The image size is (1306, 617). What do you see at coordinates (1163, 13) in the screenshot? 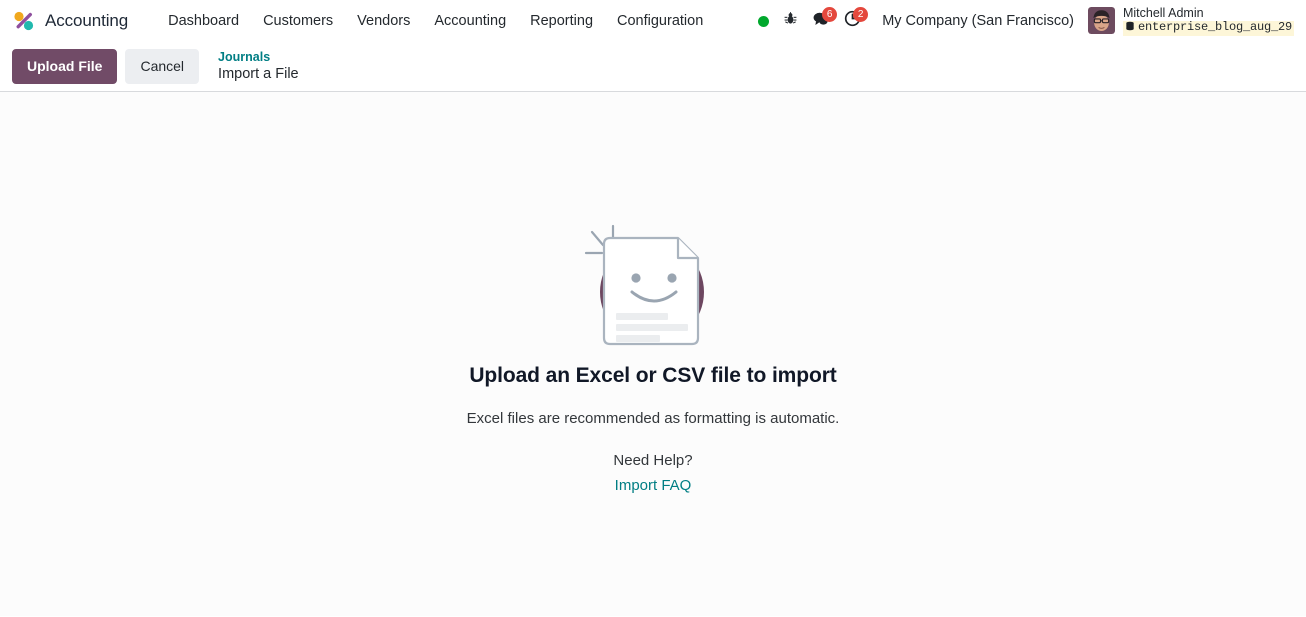
I see `user-name-label: Mitchell Admin` at bounding box center [1163, 13].